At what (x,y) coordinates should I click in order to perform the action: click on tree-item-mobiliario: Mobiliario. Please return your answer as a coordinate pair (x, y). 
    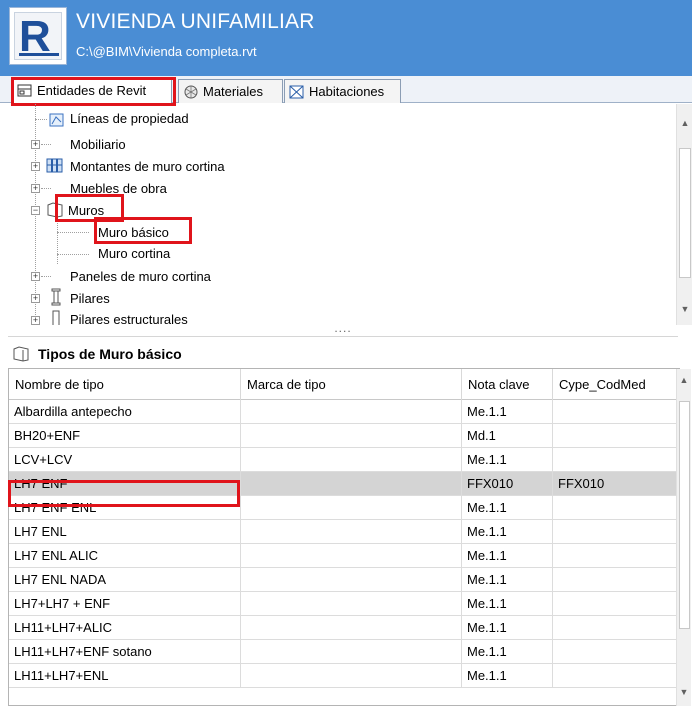
    Looking at the image, I should click on (98, 144).